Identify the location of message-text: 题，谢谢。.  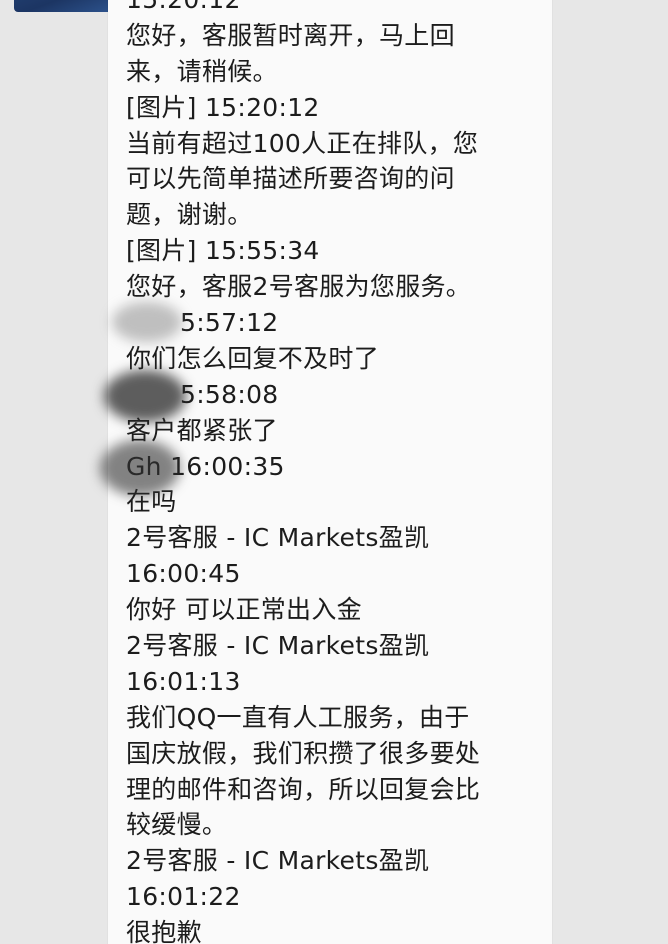
(189, 215).